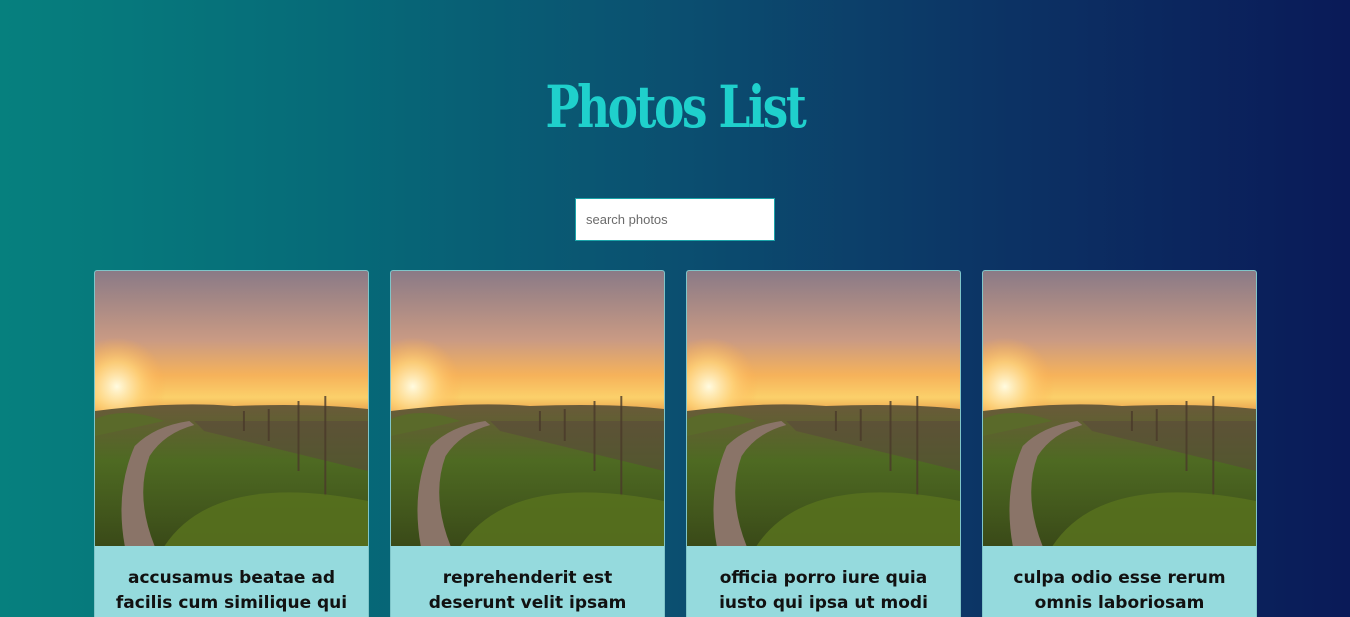 The width and height of the screenshot is (1350, 617). What do you see at coordinates (675, 219) in the screenshot?
I see `search-input` at bounding box center [675, 219].